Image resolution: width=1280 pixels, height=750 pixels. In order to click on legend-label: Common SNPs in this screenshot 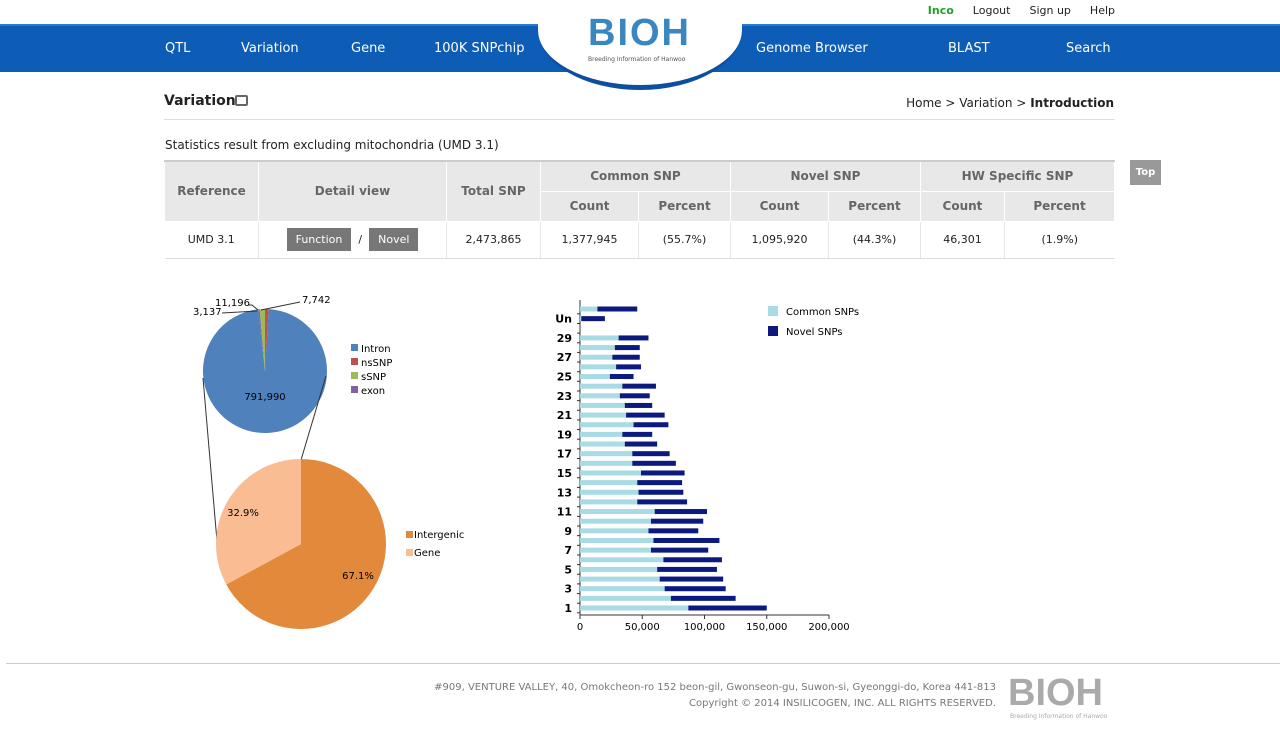, I will do `click(822, 312)`.